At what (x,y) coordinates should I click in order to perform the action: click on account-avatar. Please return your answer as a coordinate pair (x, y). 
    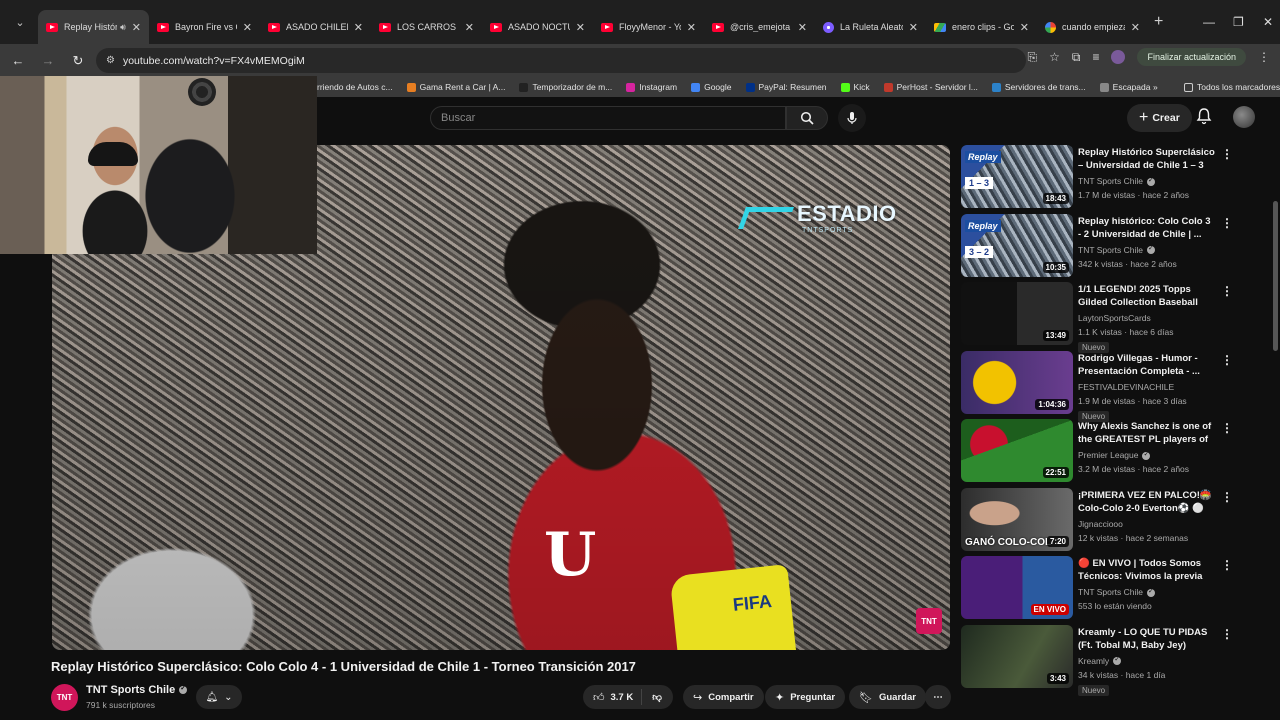
    Looking at the image, I should click on (1244, 117).